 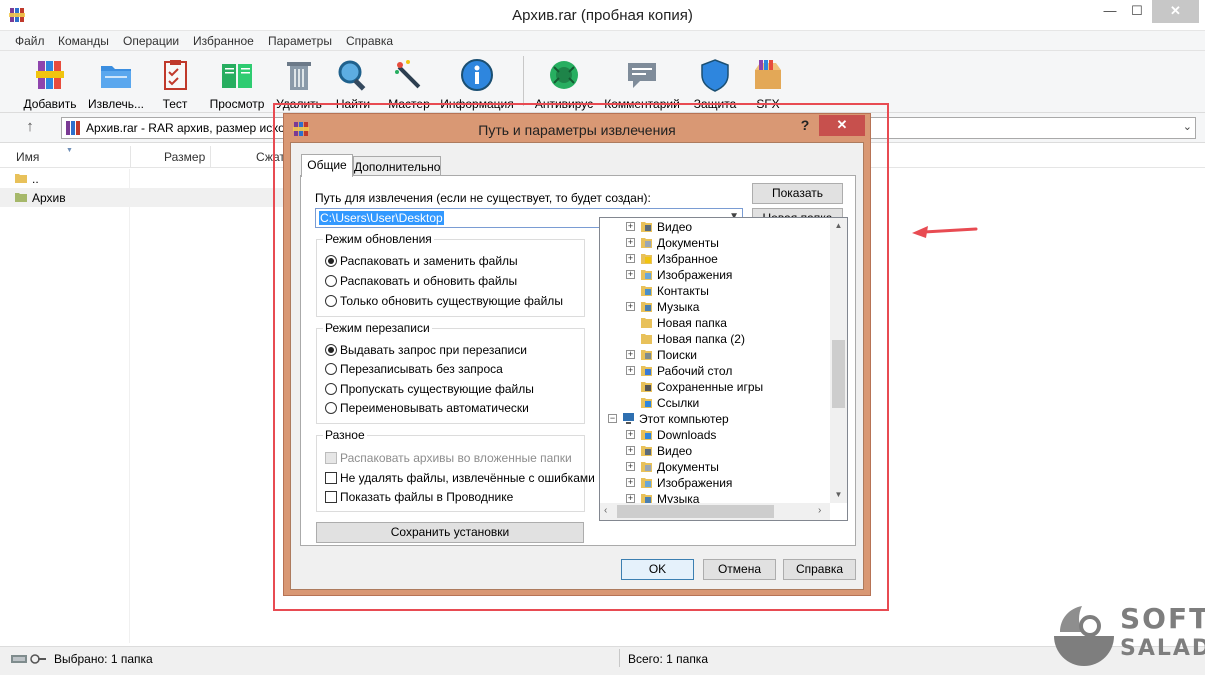 What do you see at coordinates (602, 660) in the screenshot?
I see `status-bar: Выбрано: 1 папка Всего: 1 папка` at bounding box center [602, 660].